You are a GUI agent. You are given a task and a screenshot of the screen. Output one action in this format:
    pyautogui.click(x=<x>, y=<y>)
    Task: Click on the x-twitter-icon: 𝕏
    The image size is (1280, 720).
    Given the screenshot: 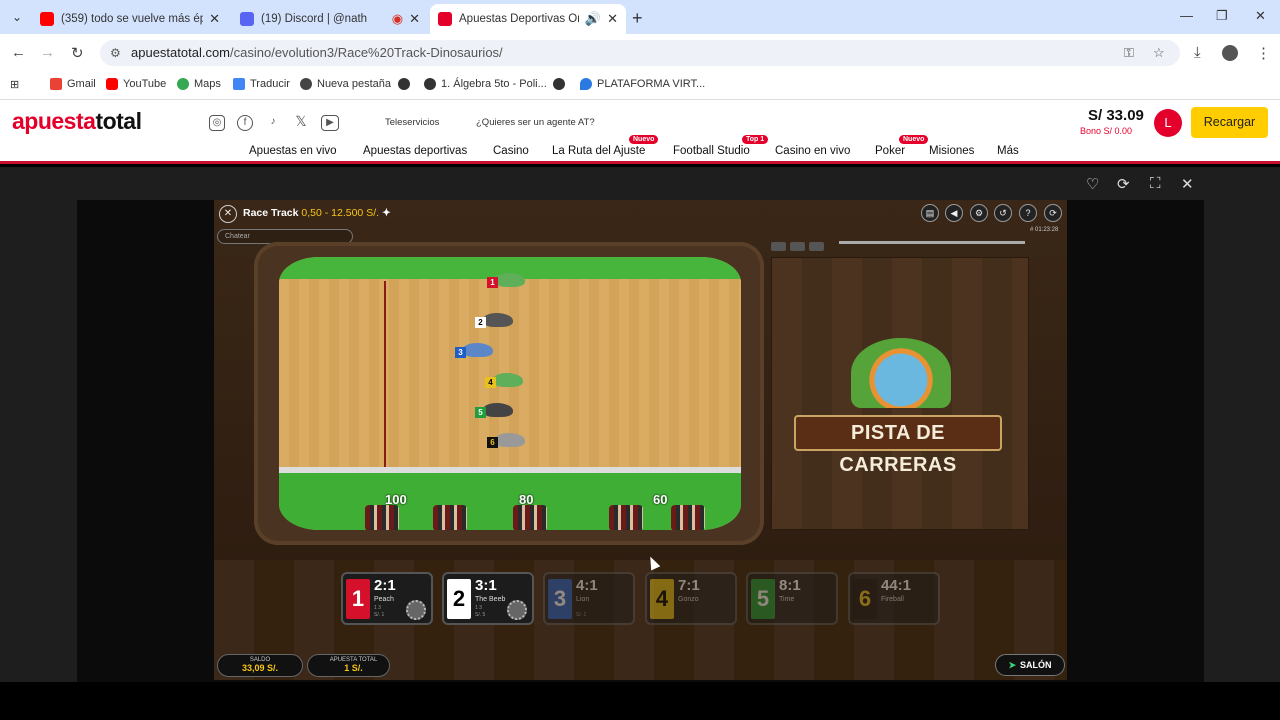 What is the action you would take?
    pyautogui.click(x=301, y=122)
    